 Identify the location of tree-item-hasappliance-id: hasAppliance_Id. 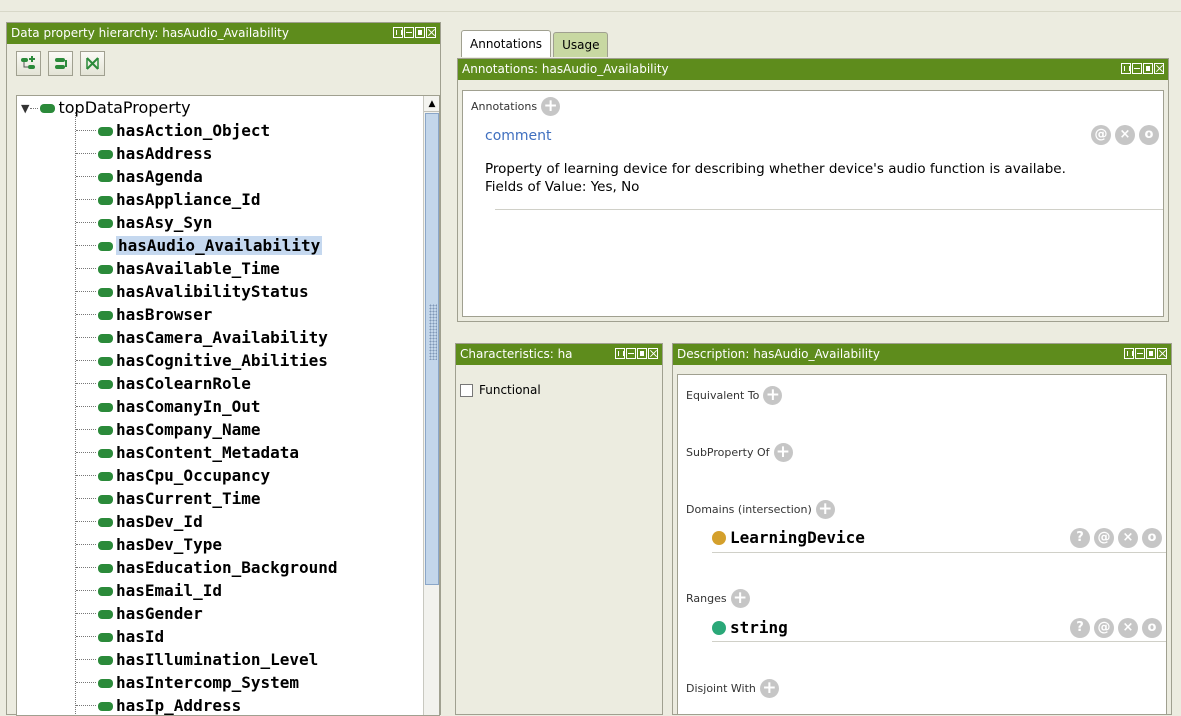
(220, 199).